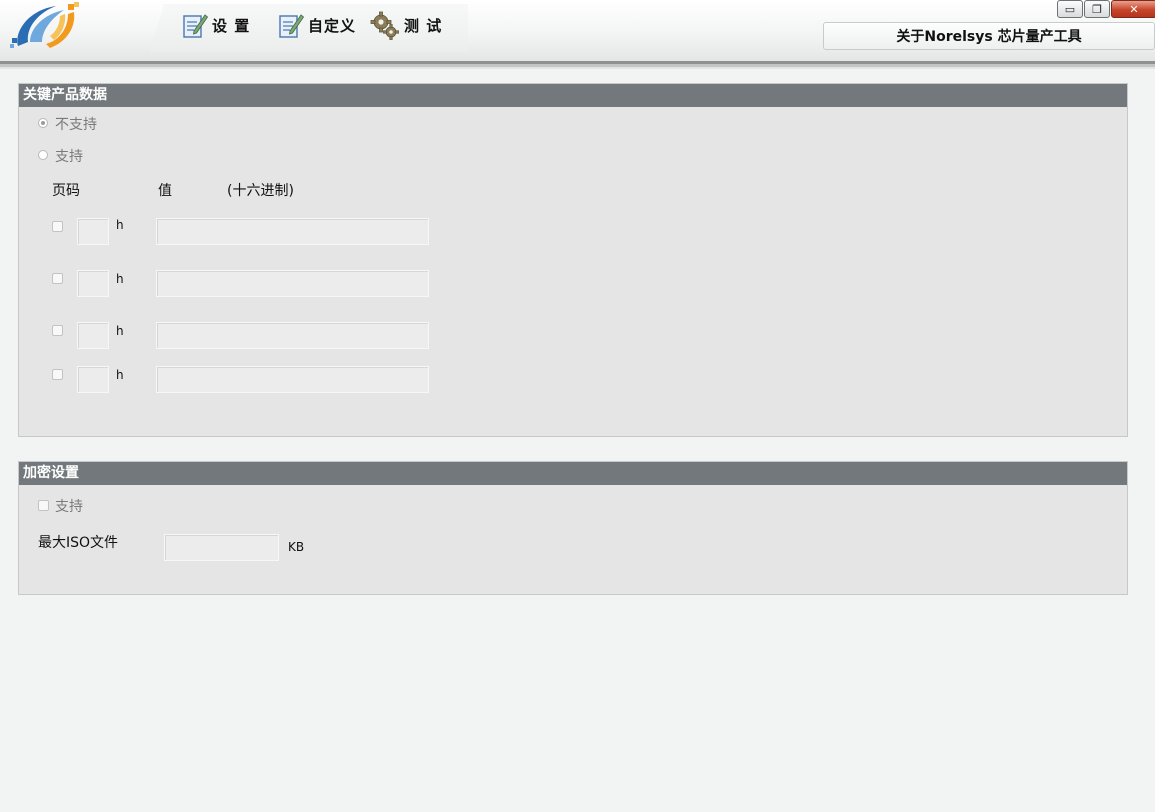  I want to click on minimize-button: ▭, so click(1070, 9).